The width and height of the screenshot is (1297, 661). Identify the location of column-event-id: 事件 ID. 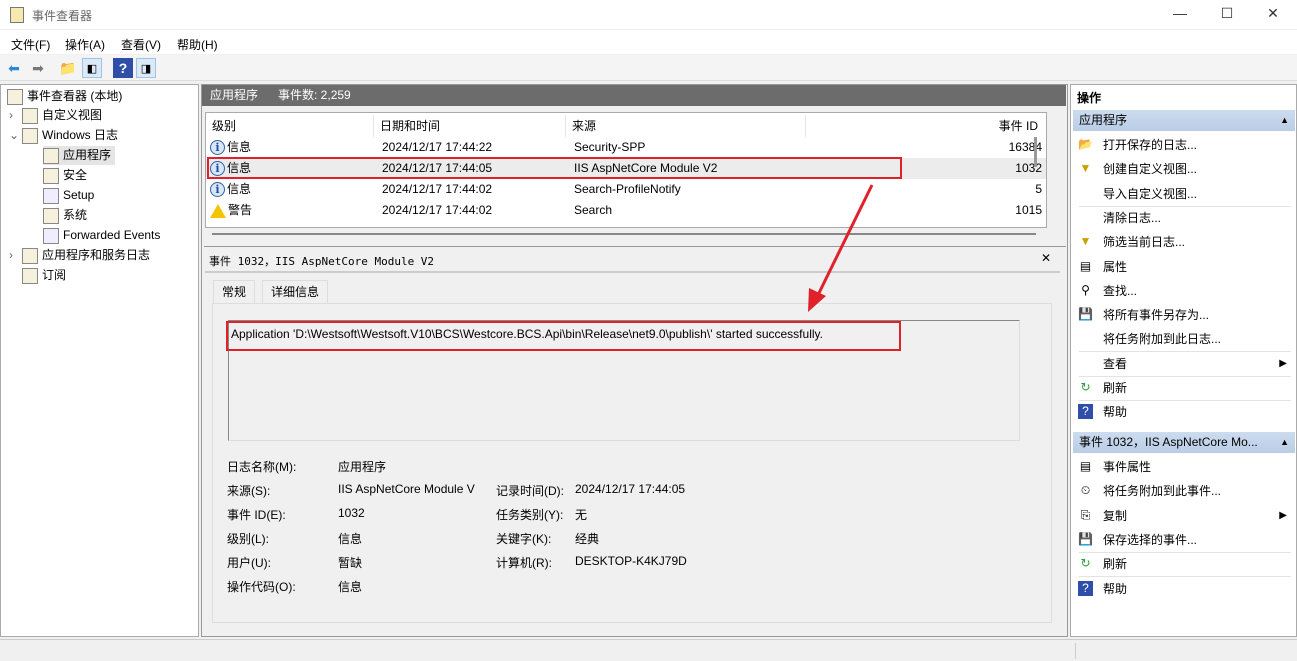
(925, 126).